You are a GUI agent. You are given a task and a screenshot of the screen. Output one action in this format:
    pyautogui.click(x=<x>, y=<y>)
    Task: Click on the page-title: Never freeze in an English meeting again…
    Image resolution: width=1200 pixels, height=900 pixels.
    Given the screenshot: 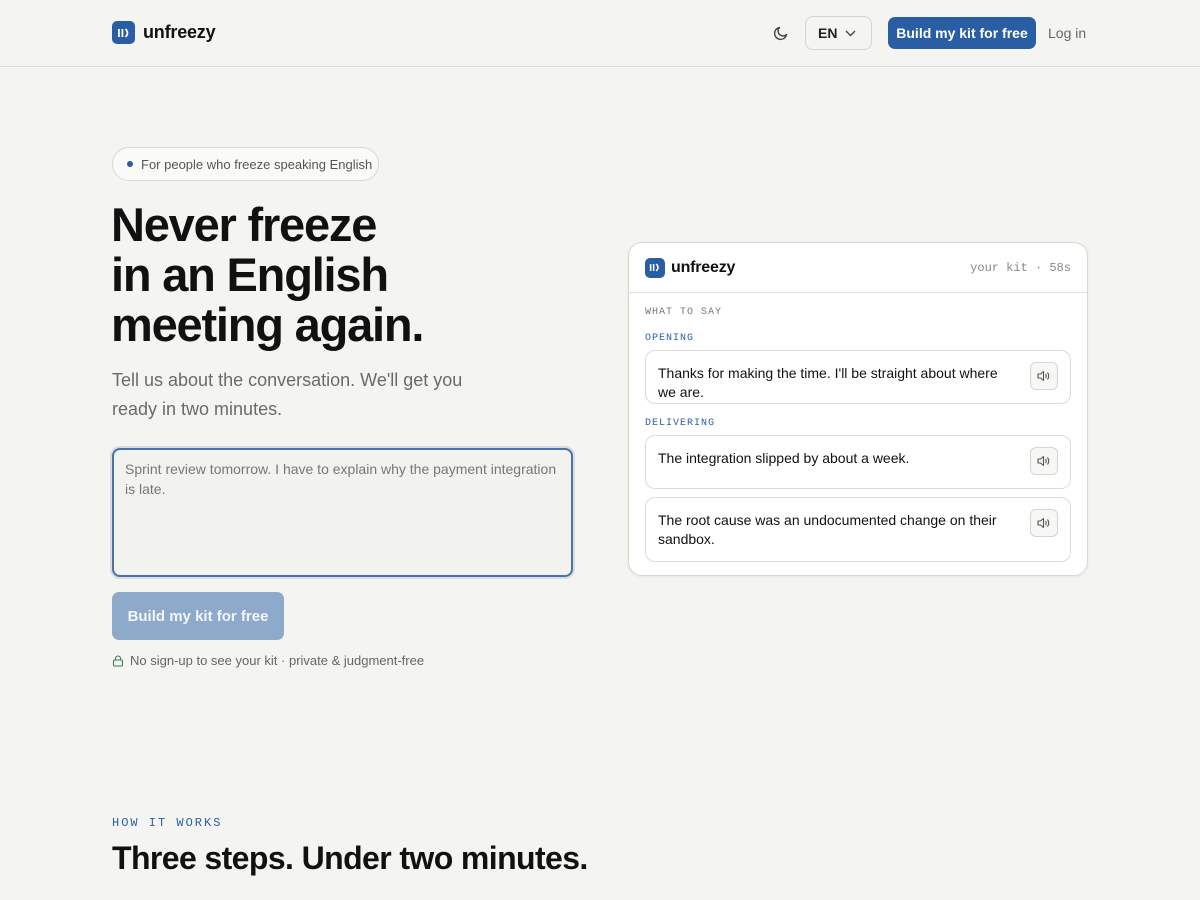 What is the action you would take?
    pyautogui.click(x=267, y=274)
    